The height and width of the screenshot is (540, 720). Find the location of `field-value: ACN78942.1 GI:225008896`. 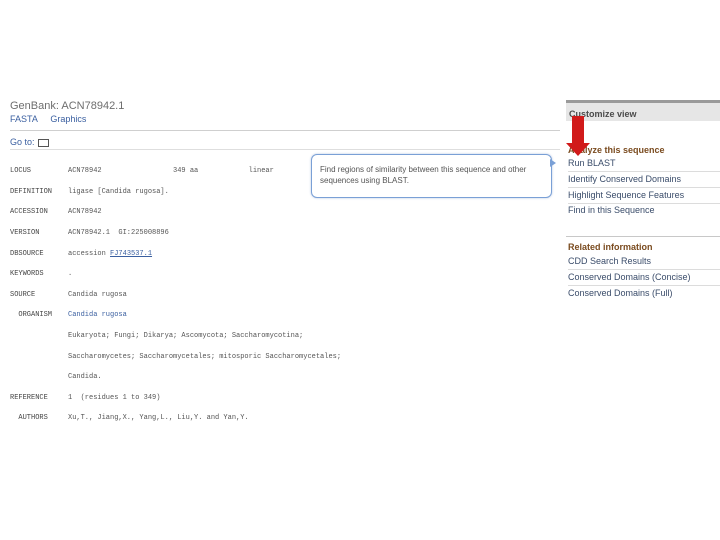

field-value: ACN78942.1 GI:225008896 is located at coordinates (118, 233).